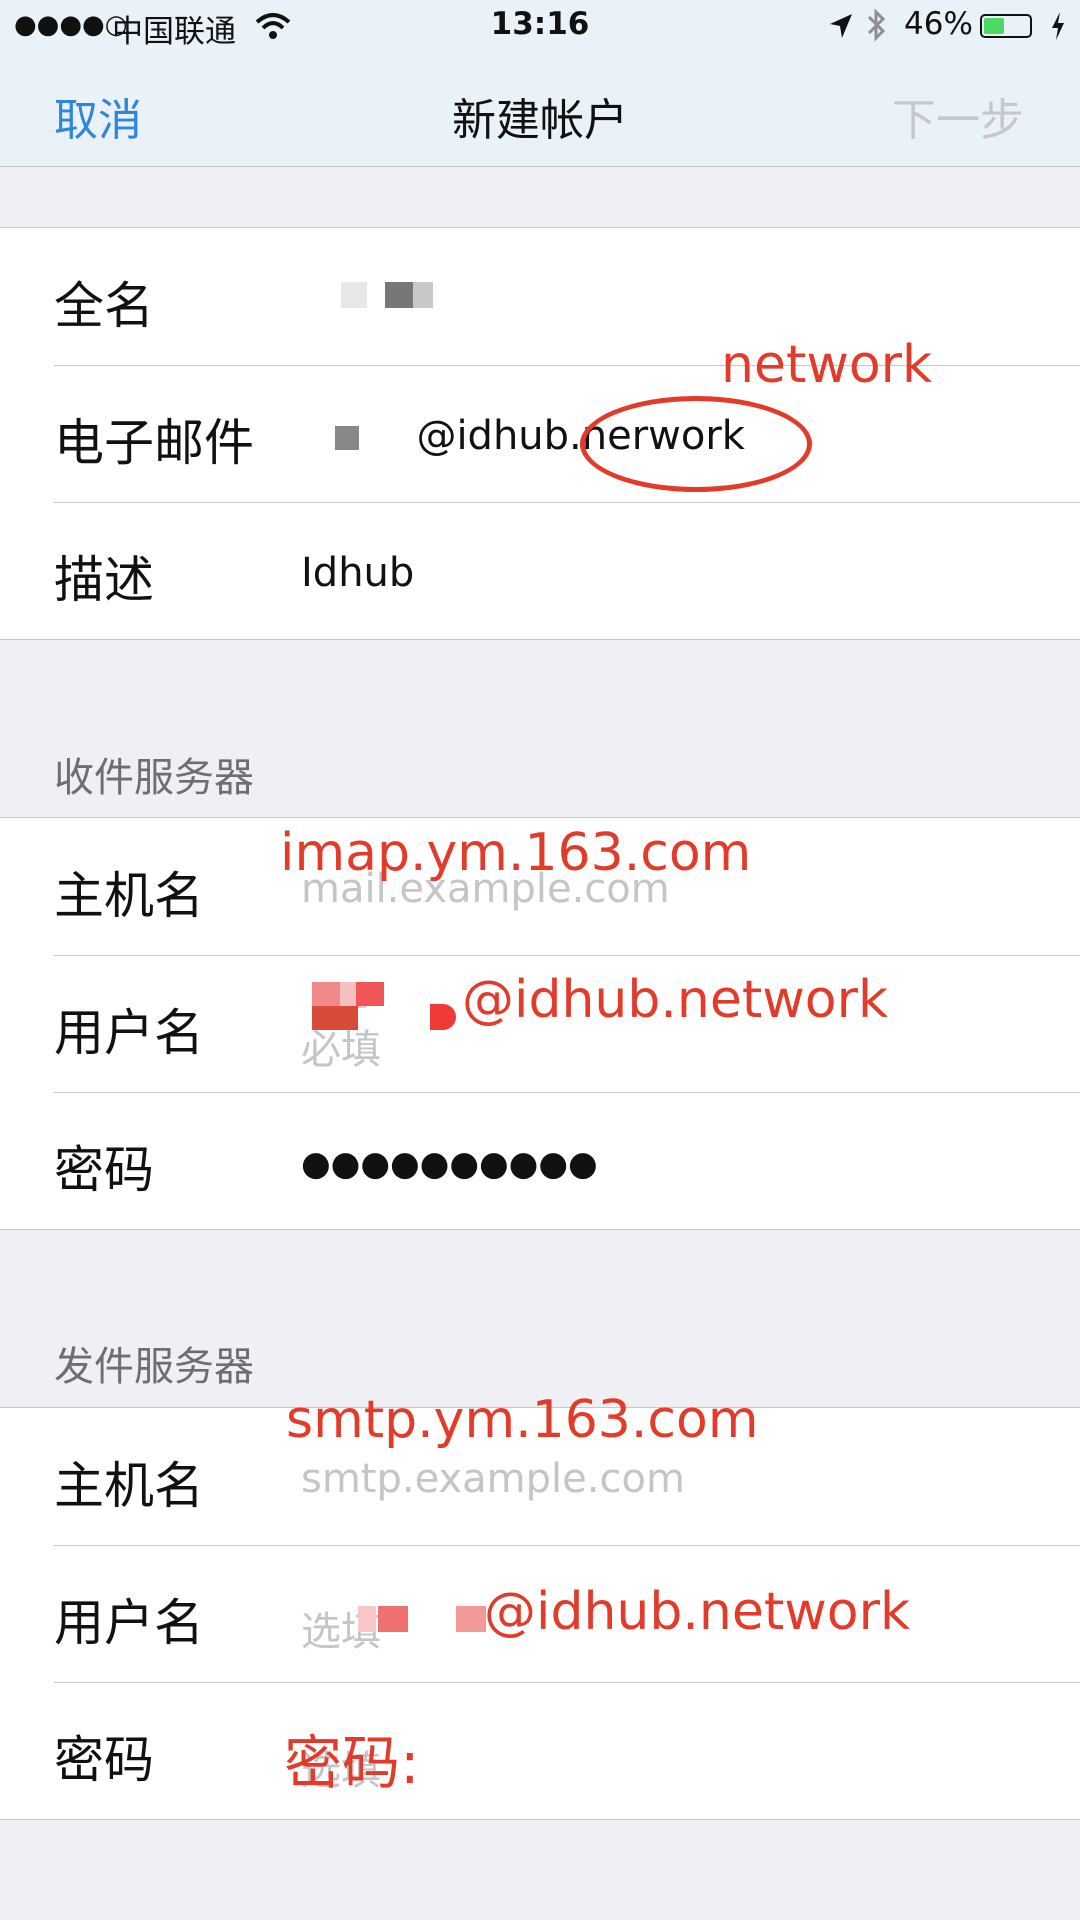 The width and height of the screenshot is (1080, 1920). Describe the element at coordinates (1058, 28) in the screenshot. I see `charging-bolt-icon` at that location.